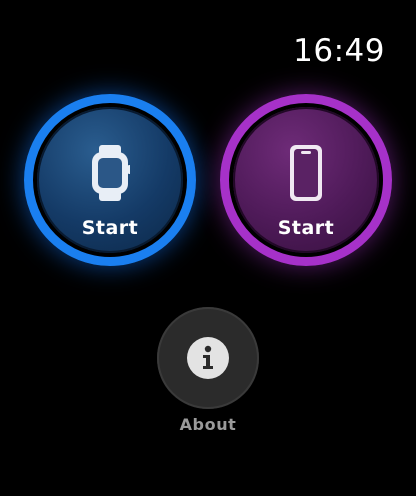 This screenshot has width=416, height=496. I want to click on start-on-watch-button-face: Start, so click(110, 180).